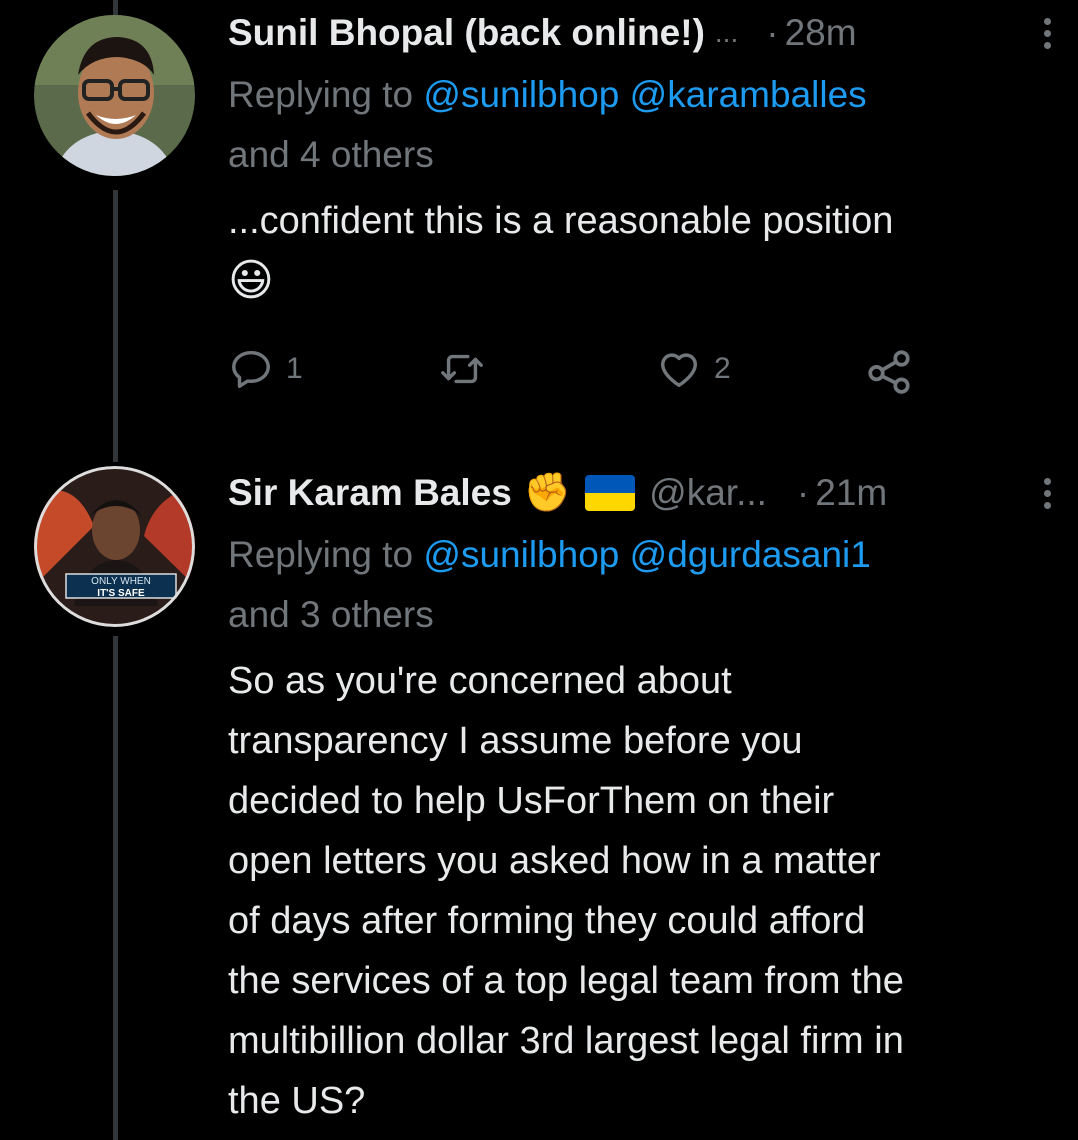  What do you see at coordinates (554, 861) in the screenshot?
I see `tweet-text-line: open letters you asked how in a matter` at bounding box center [554, 861].